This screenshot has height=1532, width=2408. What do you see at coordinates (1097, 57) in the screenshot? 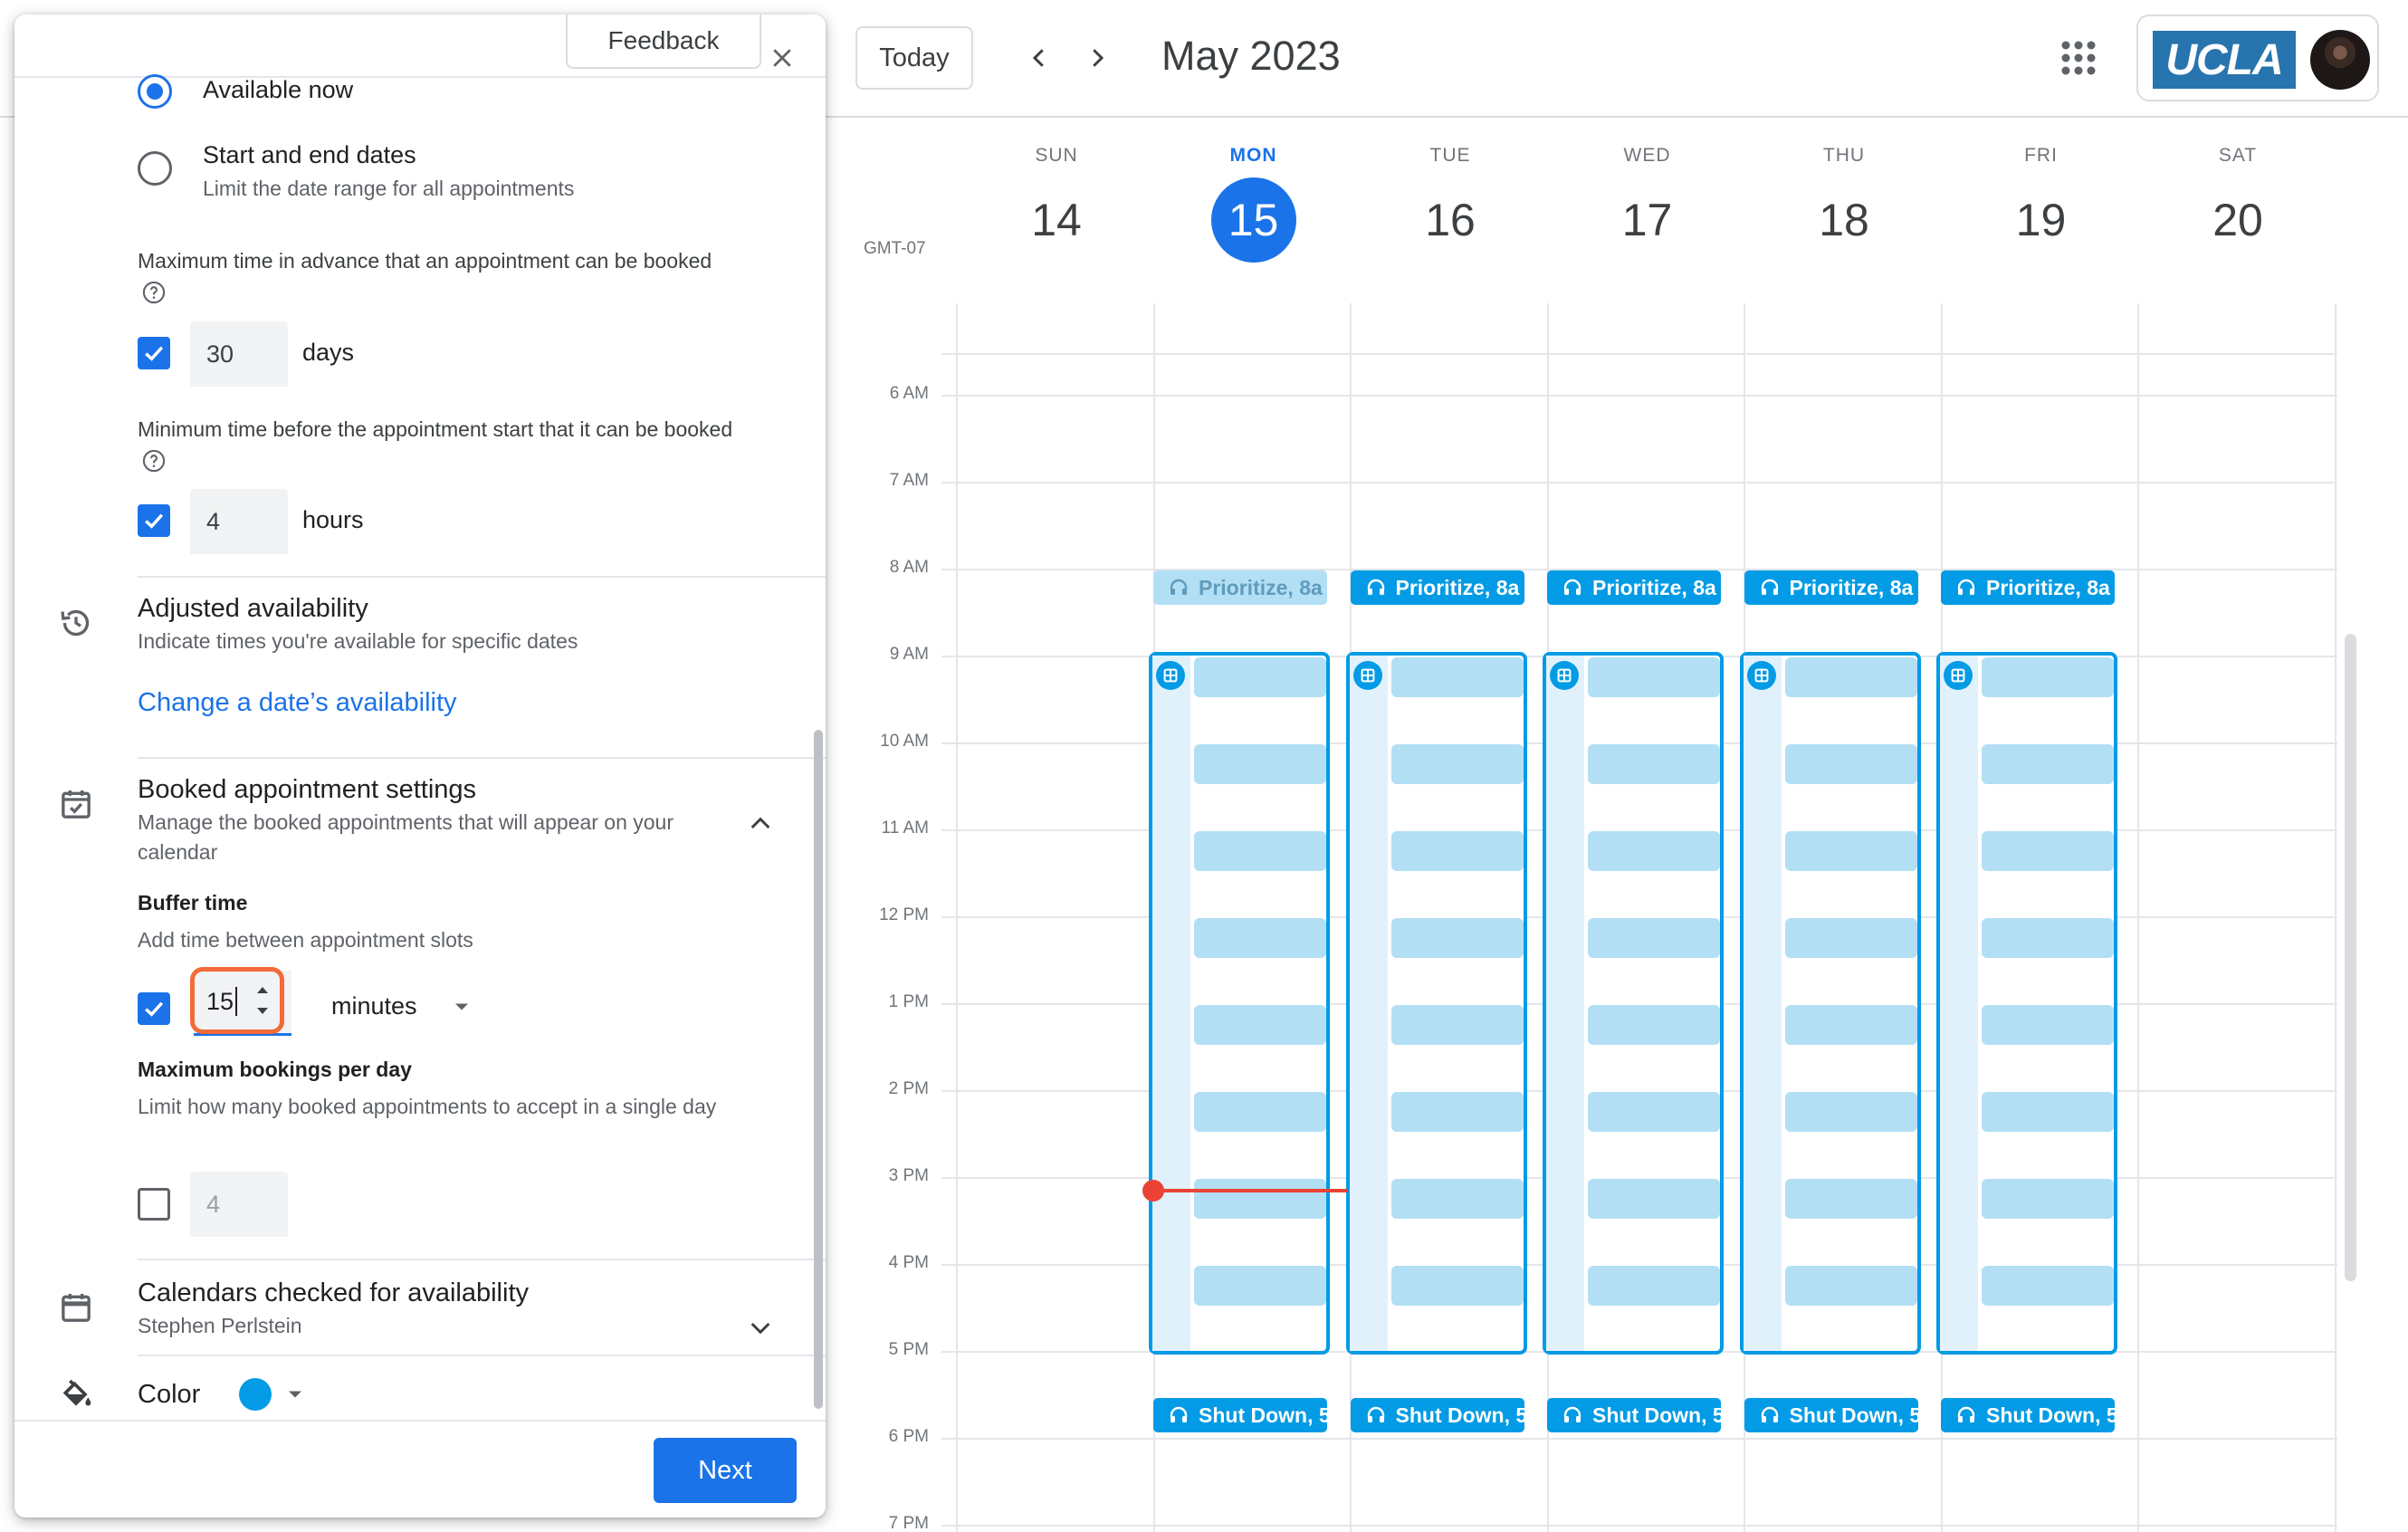
I see `next-week-button` at bounding box center [1097, 57].